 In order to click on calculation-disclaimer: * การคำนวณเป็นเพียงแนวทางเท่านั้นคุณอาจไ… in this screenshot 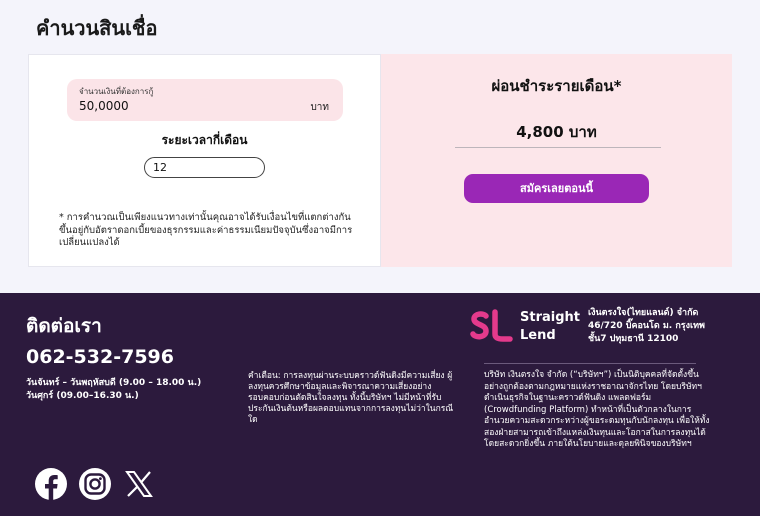, I will do `click(206, 230)`.